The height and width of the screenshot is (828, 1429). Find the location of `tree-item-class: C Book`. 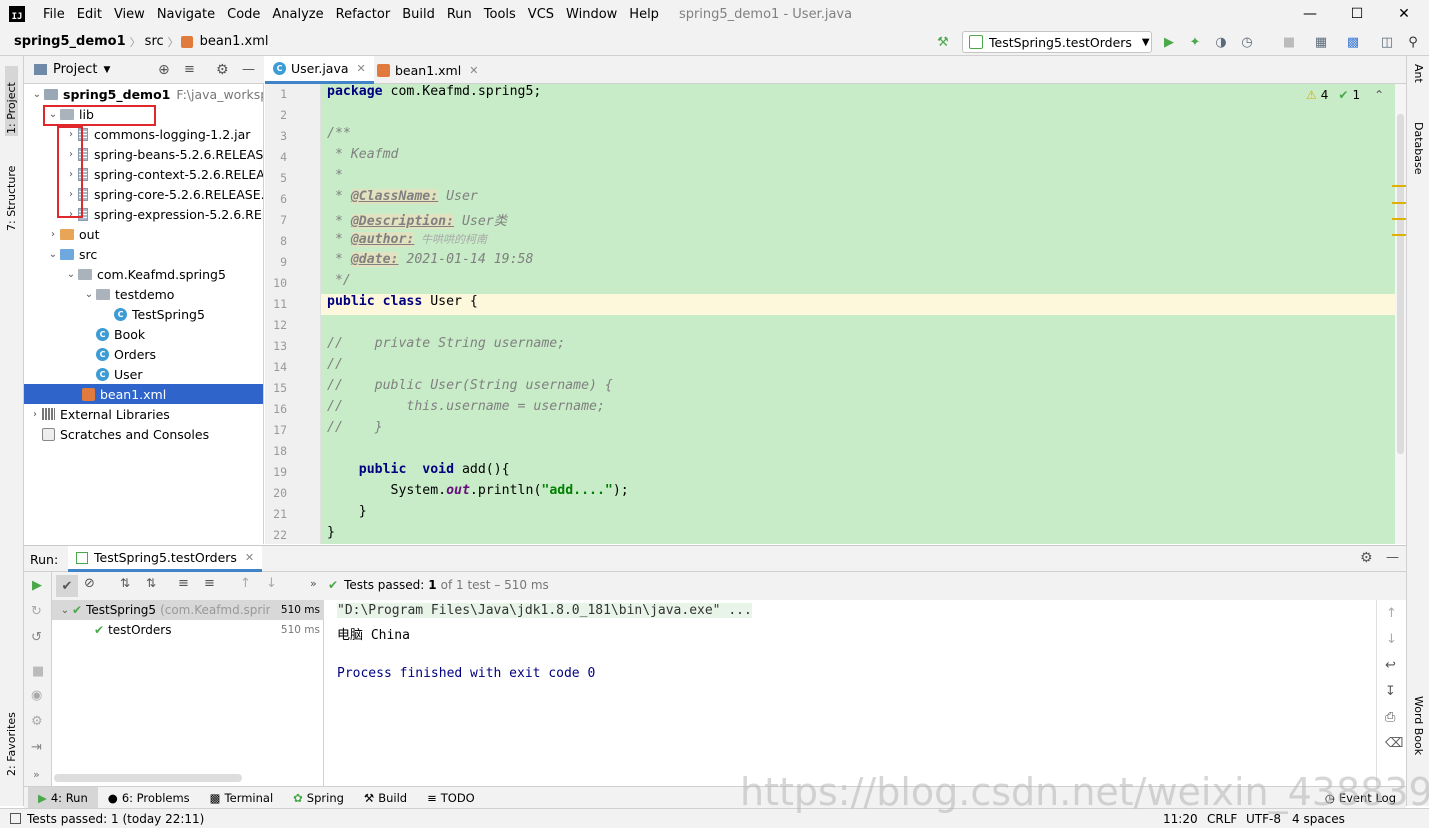

tree-item-class: C Book is located at coordinates (120, 334).